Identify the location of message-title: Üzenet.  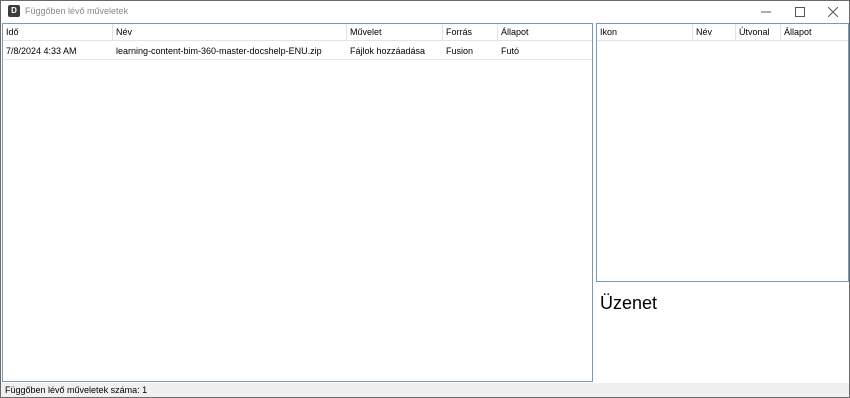
(629, 303).